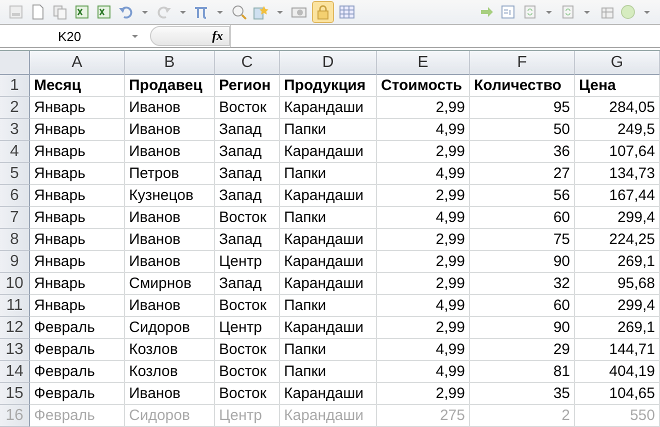  I want to click on table-cell: 60, so click(522, 218).